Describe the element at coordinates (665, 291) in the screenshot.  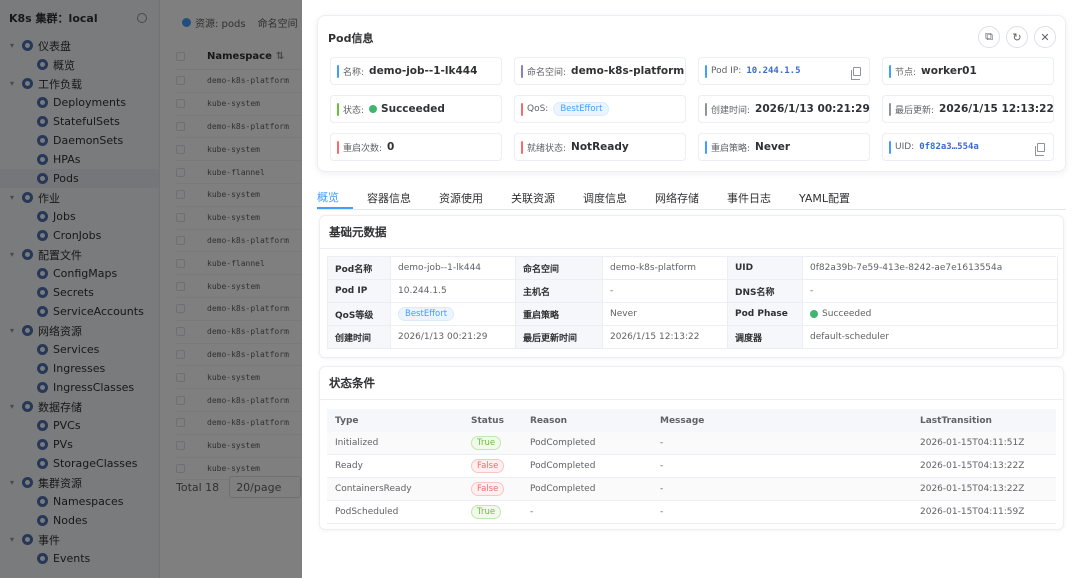
I see `meta-value: -` at that location.